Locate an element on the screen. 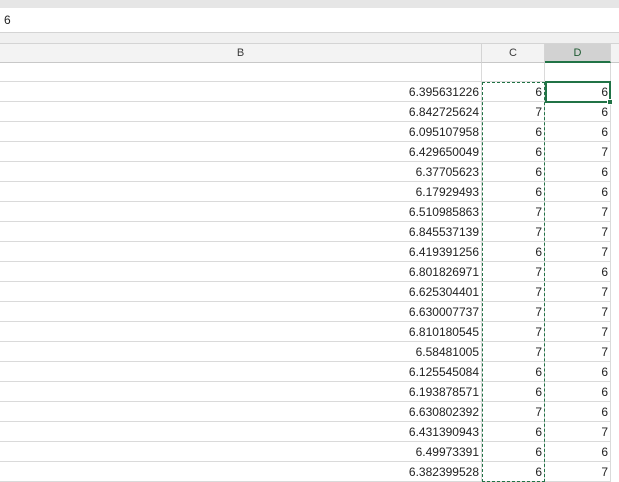 The image size is (619, 482). cell-b: 6.125545084 is located at coordinates (241, 371).